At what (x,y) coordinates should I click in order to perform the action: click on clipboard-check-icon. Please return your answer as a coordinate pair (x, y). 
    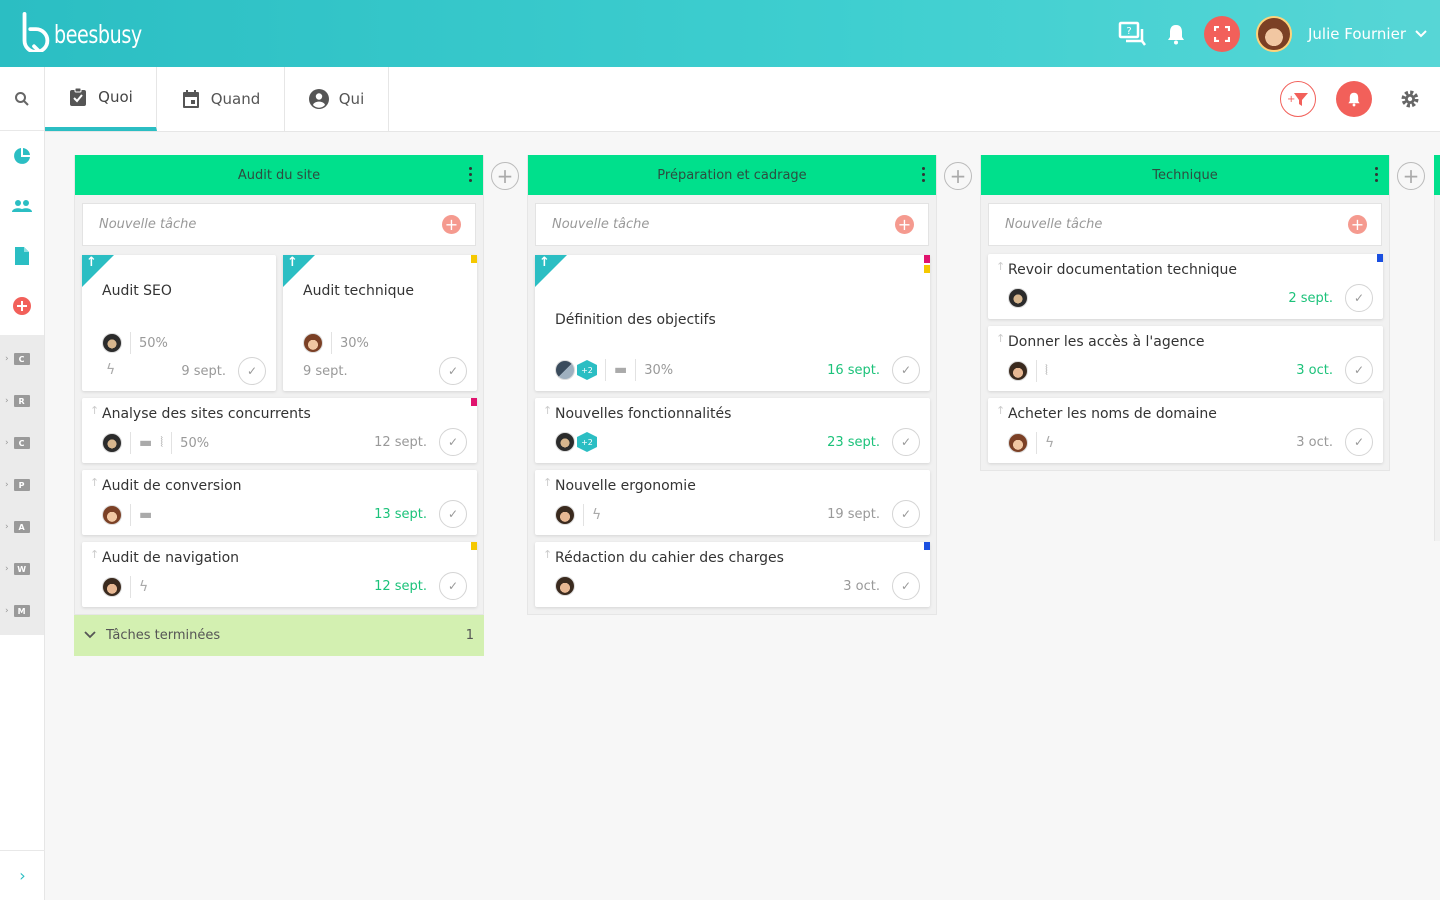
    Looking at the image, I should click on (78, 96).